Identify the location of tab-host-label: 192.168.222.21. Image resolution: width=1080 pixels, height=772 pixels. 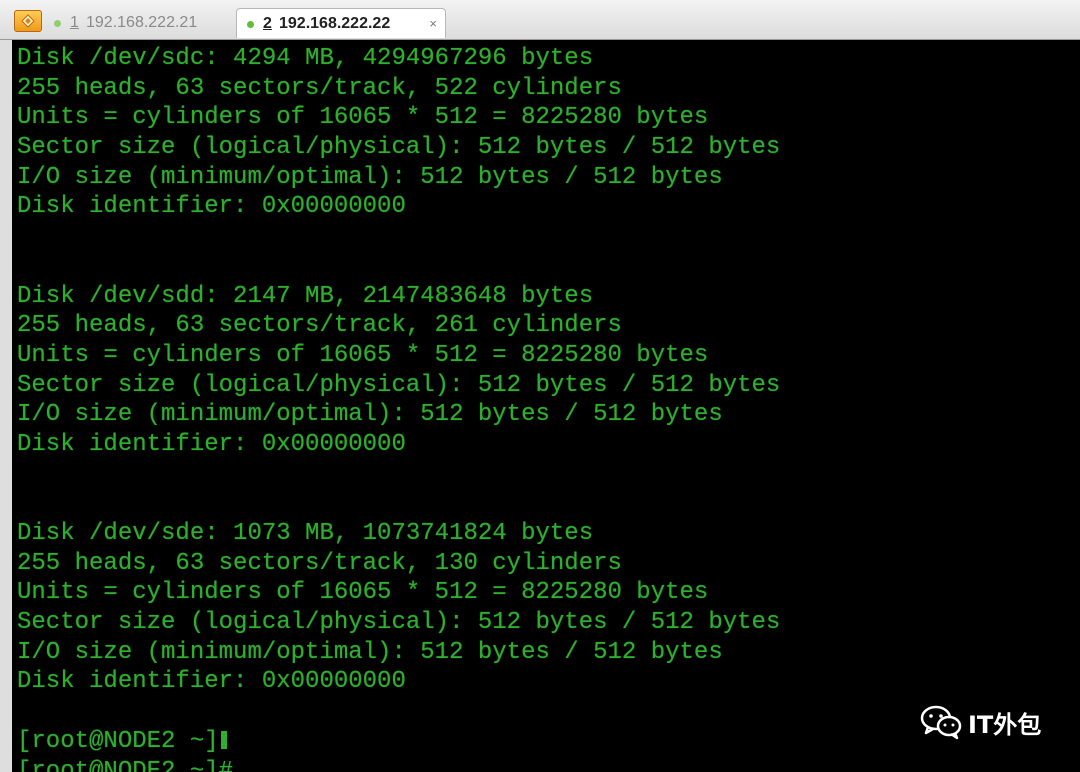
(142, 22).